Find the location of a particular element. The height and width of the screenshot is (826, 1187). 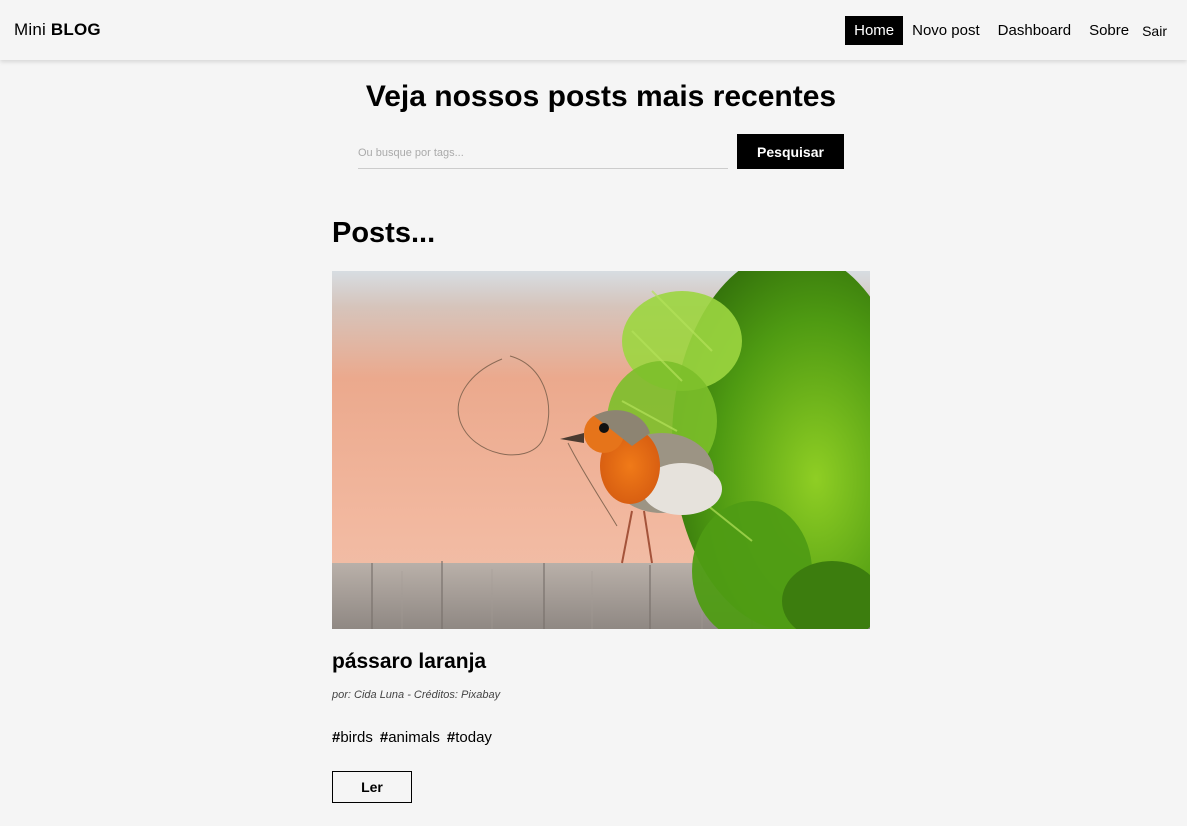

post-tags: #birds #animals #today is located at coordinates (415, 737).